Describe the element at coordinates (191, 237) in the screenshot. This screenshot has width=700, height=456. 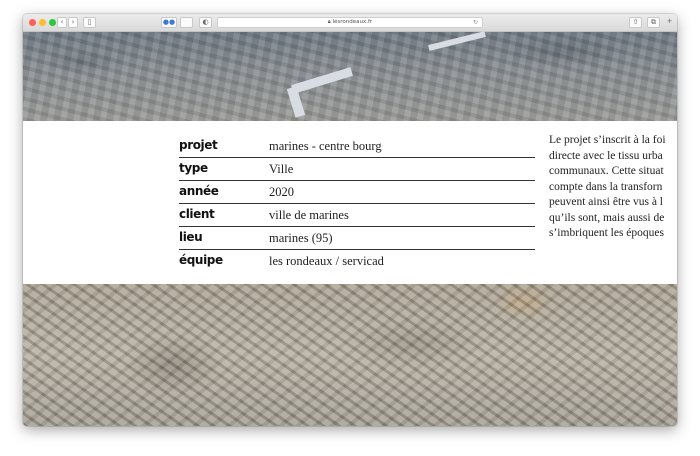
I see `detail-label: lieu` at that location.